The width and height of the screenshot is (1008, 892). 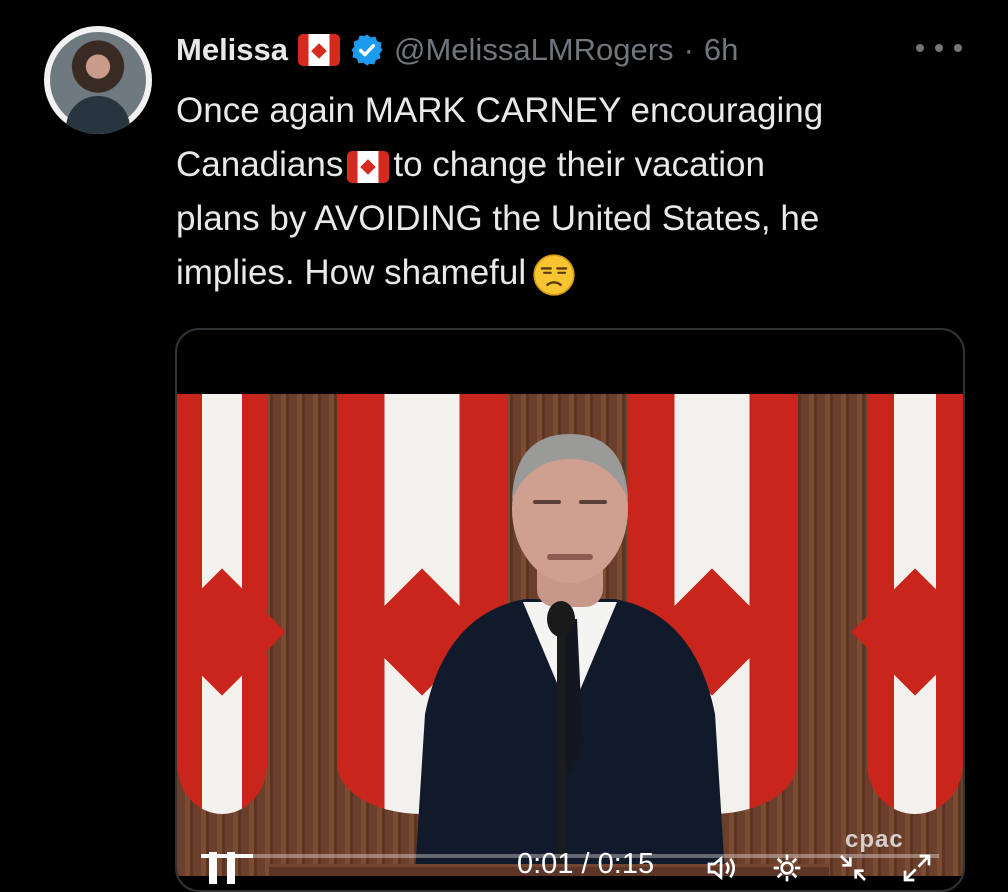 What do you see at coordinates (498, 218) in the screenshot?
I see `post-text-line-4: plans by AVOIDING the United States, he` at bounding box center [498, 218].